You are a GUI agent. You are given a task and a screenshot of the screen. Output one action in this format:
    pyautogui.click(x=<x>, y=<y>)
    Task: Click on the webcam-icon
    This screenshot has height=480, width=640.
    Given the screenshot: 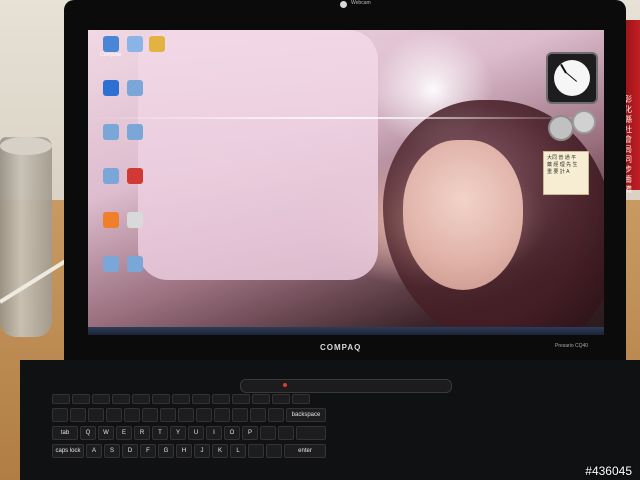 What is the action you would take?
    pyautogui.click(x=343, y=4)
    